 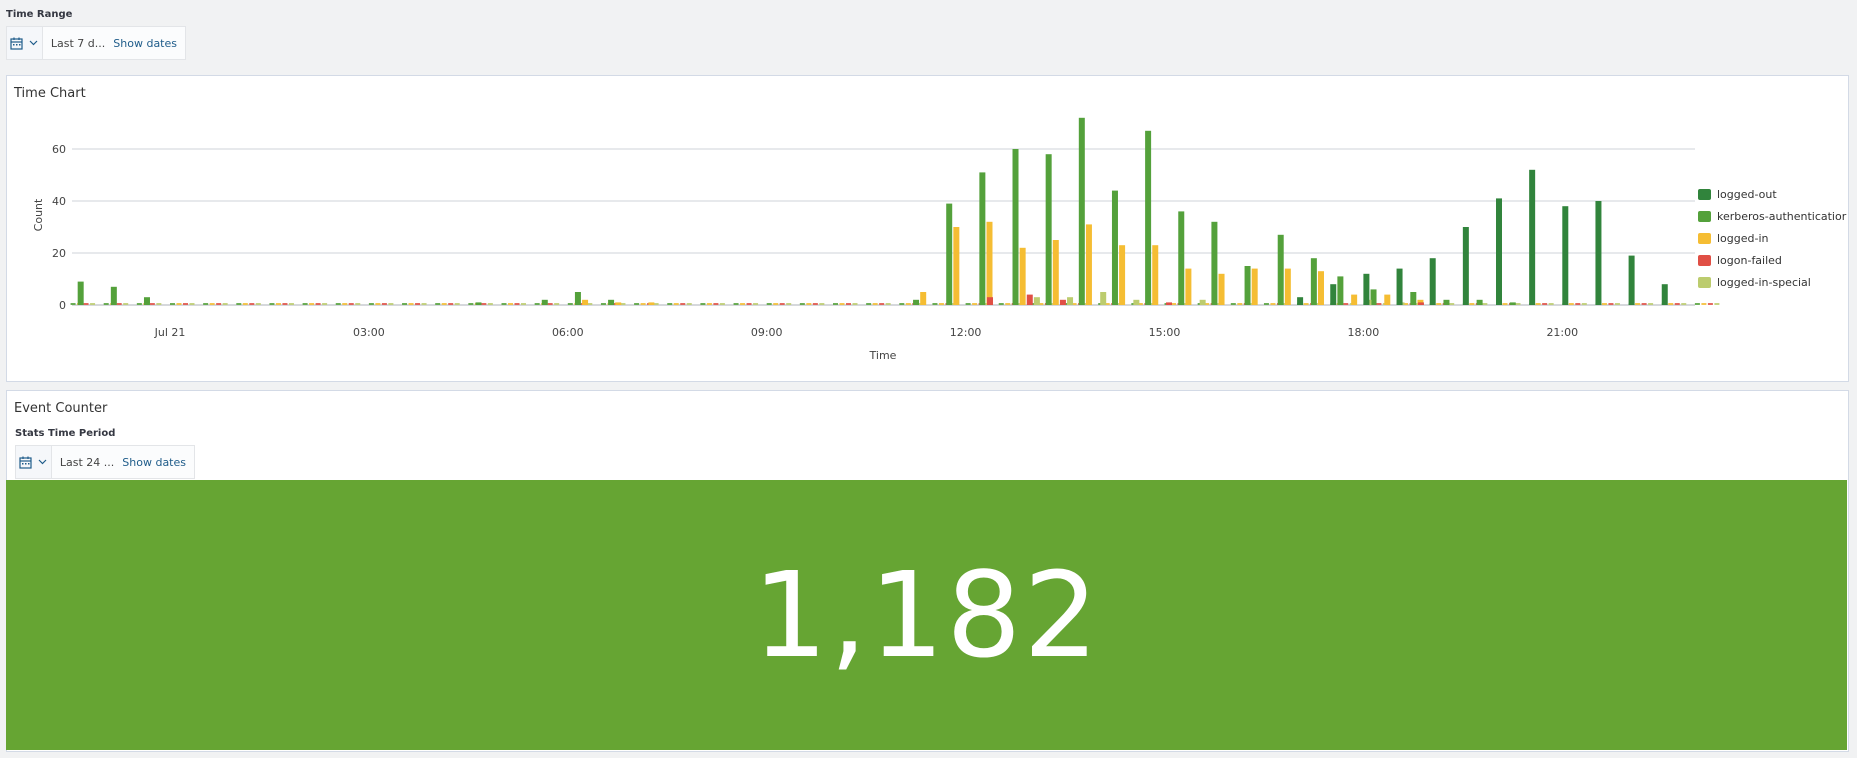 I want to click on x-tick-label: 12:00, so click(x=966, y=332).